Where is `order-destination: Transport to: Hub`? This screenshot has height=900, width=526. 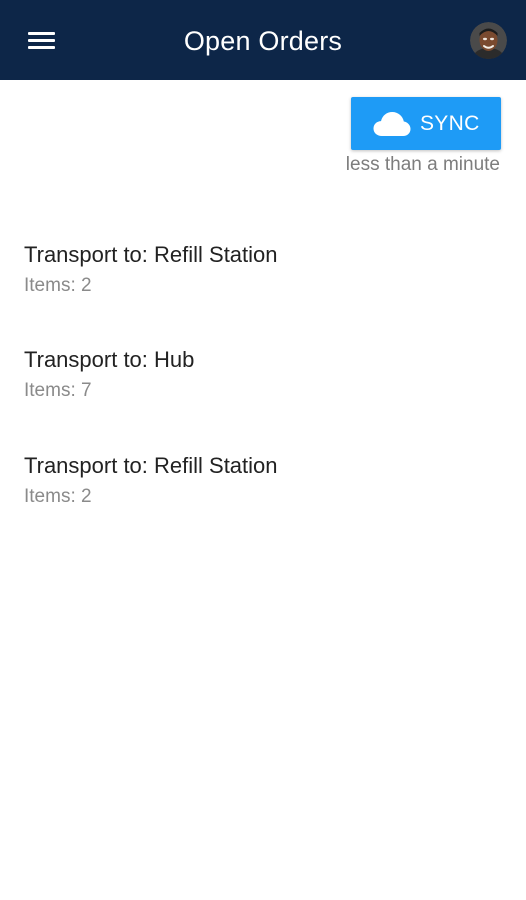 order-destination: Transport to: Hub is located at coordinates (109, 359).